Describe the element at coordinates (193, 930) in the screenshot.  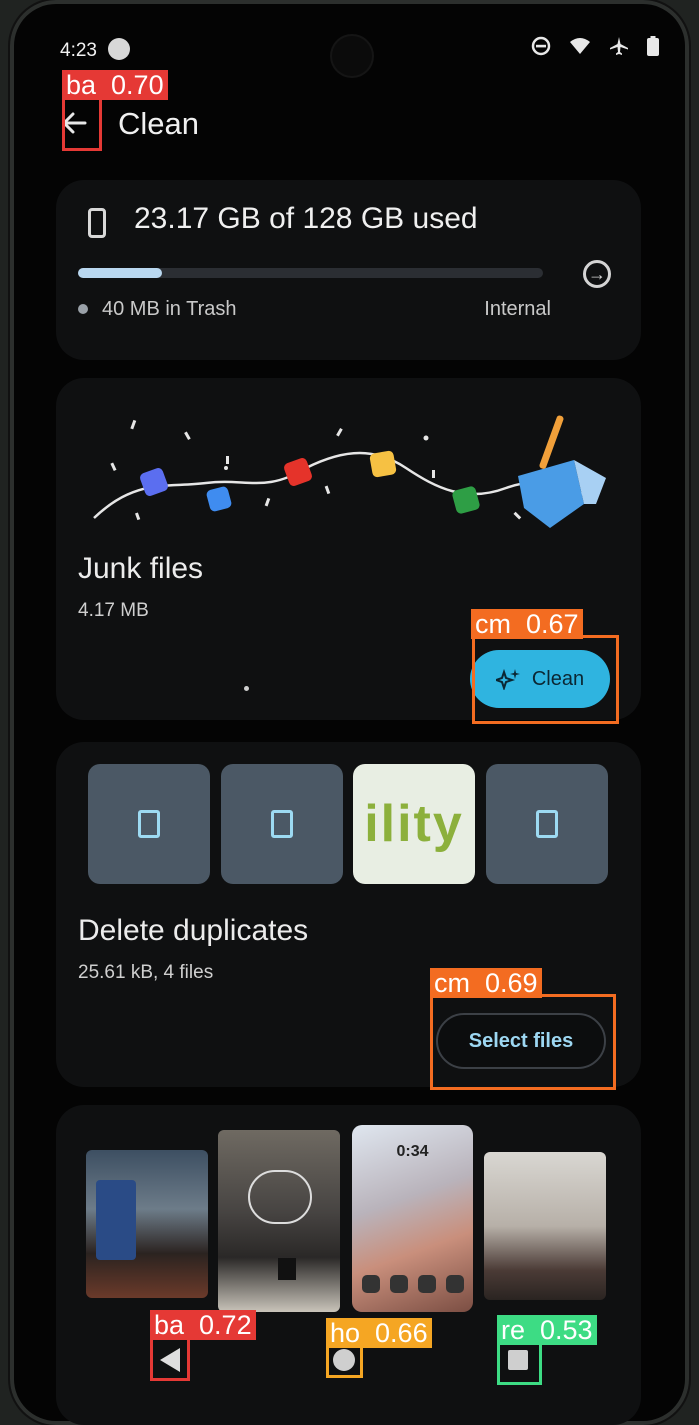
I see `duplicates-title: Delete duplicates` at that location.